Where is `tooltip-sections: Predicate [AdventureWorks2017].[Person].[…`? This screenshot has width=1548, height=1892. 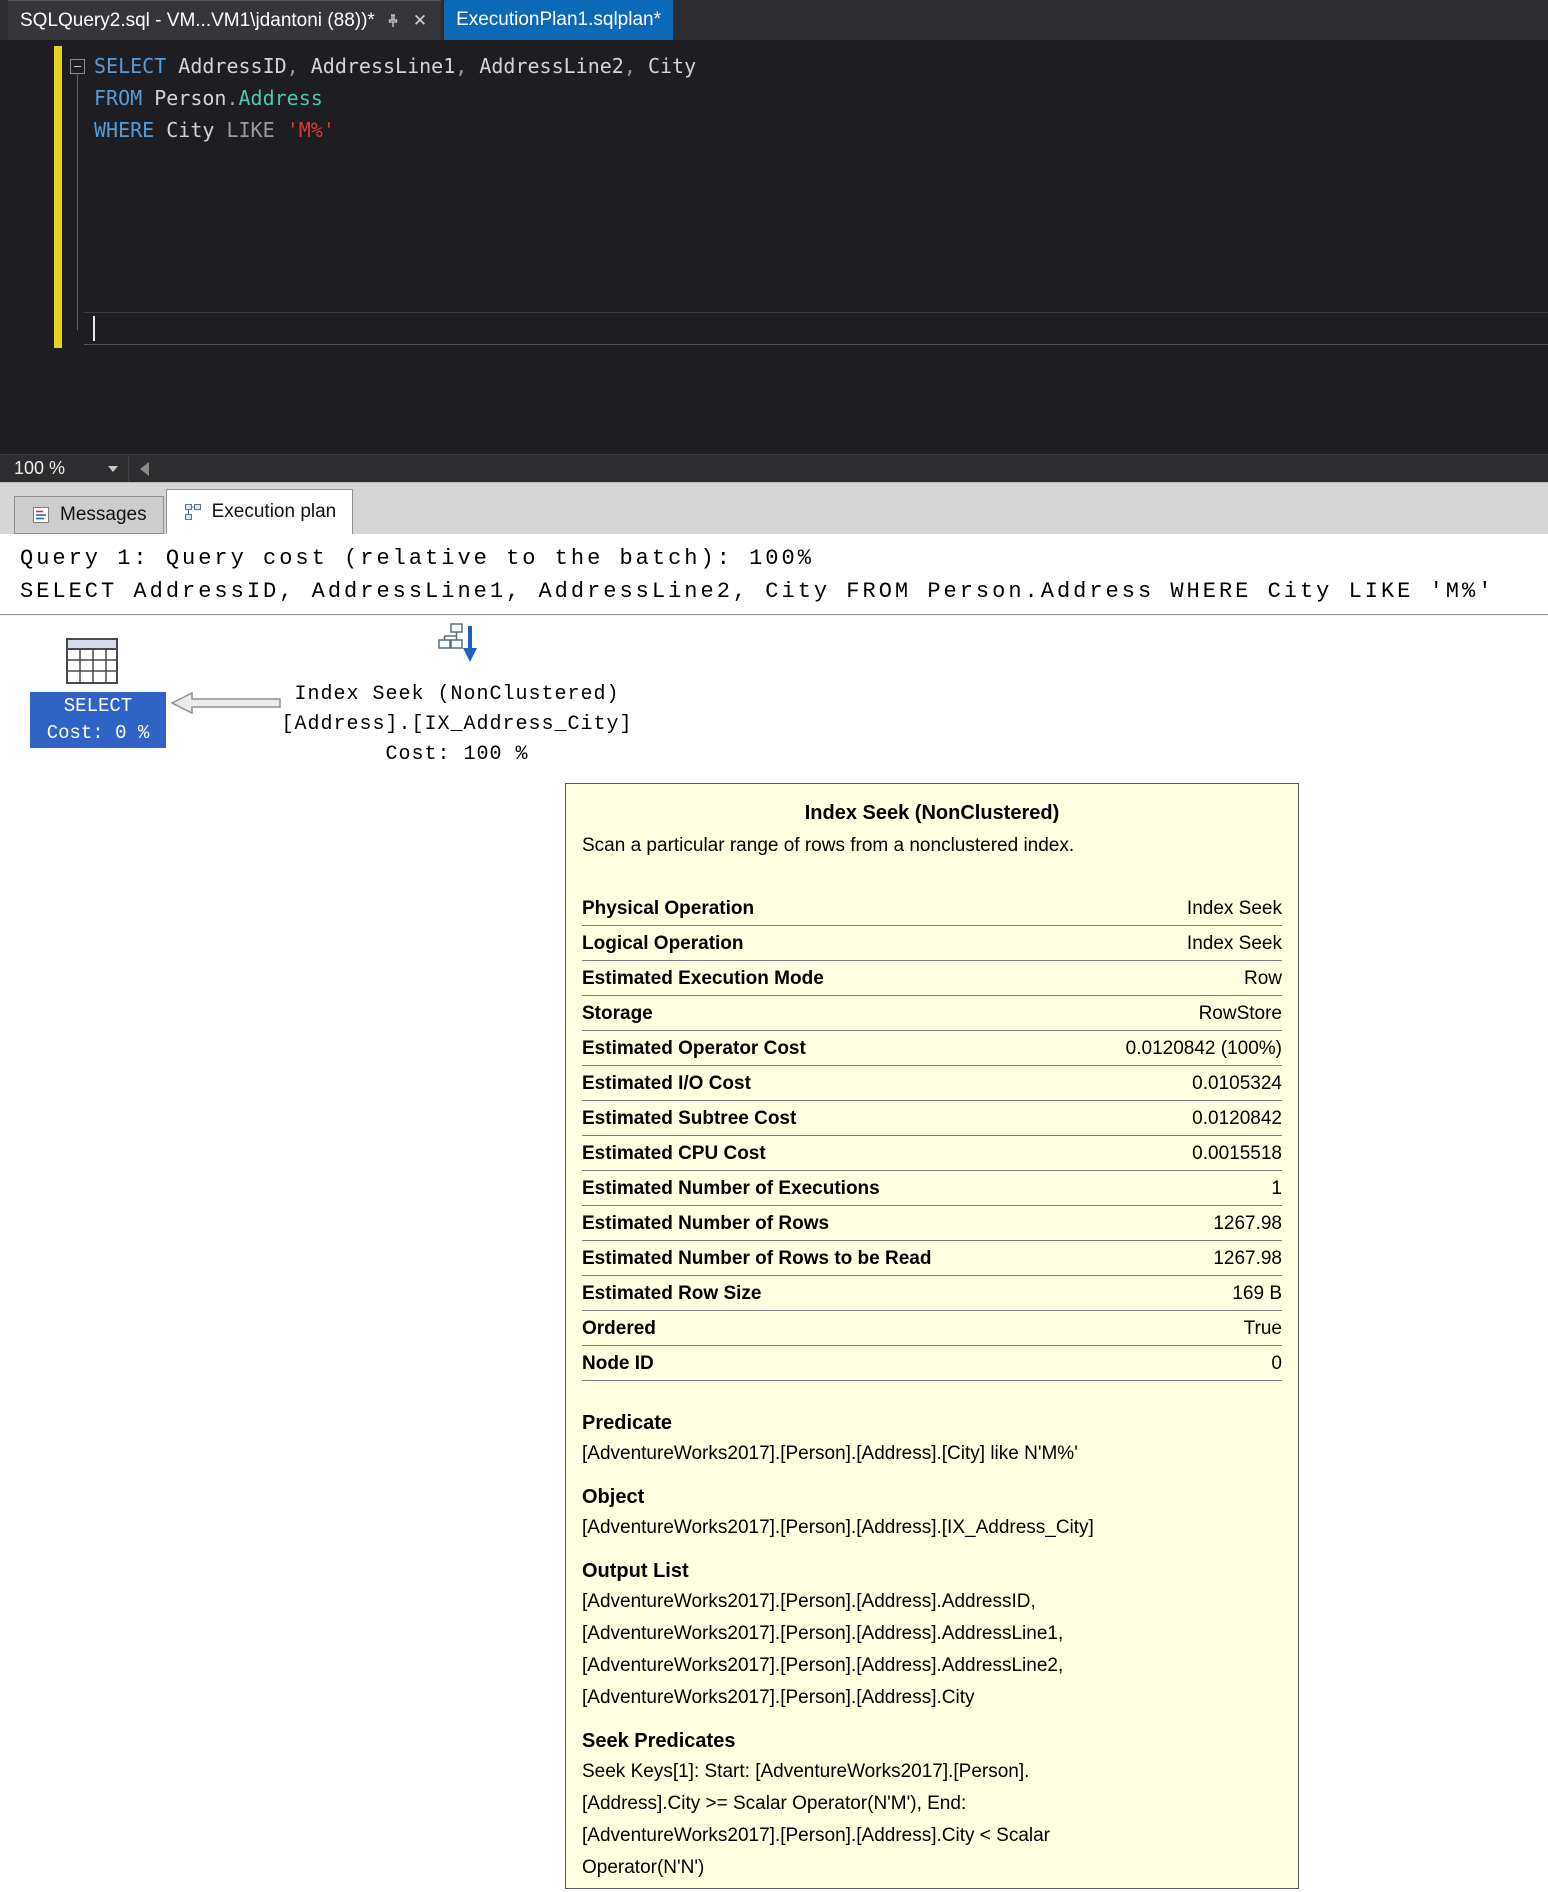 tooltip-sections: Predicate [AdventureWorks2017].[Person].[… is located at coordinates (932, 1646).